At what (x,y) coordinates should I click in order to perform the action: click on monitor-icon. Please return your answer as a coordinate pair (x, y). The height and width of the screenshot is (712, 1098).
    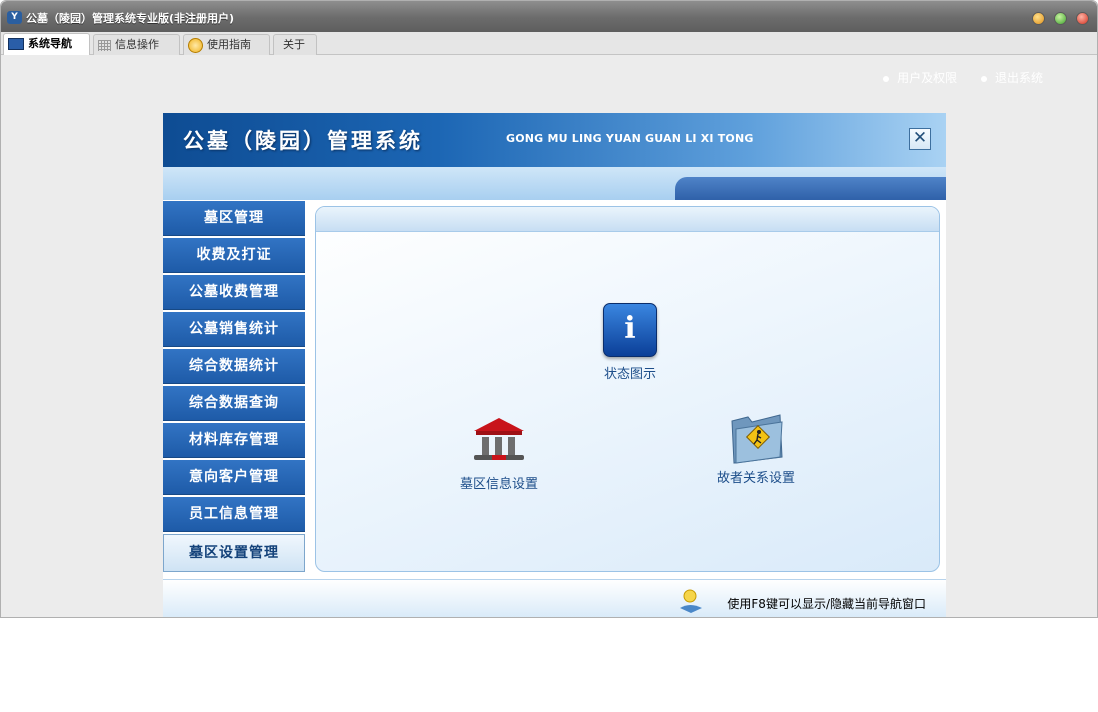
    Looking at the image, I should click on (16, 44).